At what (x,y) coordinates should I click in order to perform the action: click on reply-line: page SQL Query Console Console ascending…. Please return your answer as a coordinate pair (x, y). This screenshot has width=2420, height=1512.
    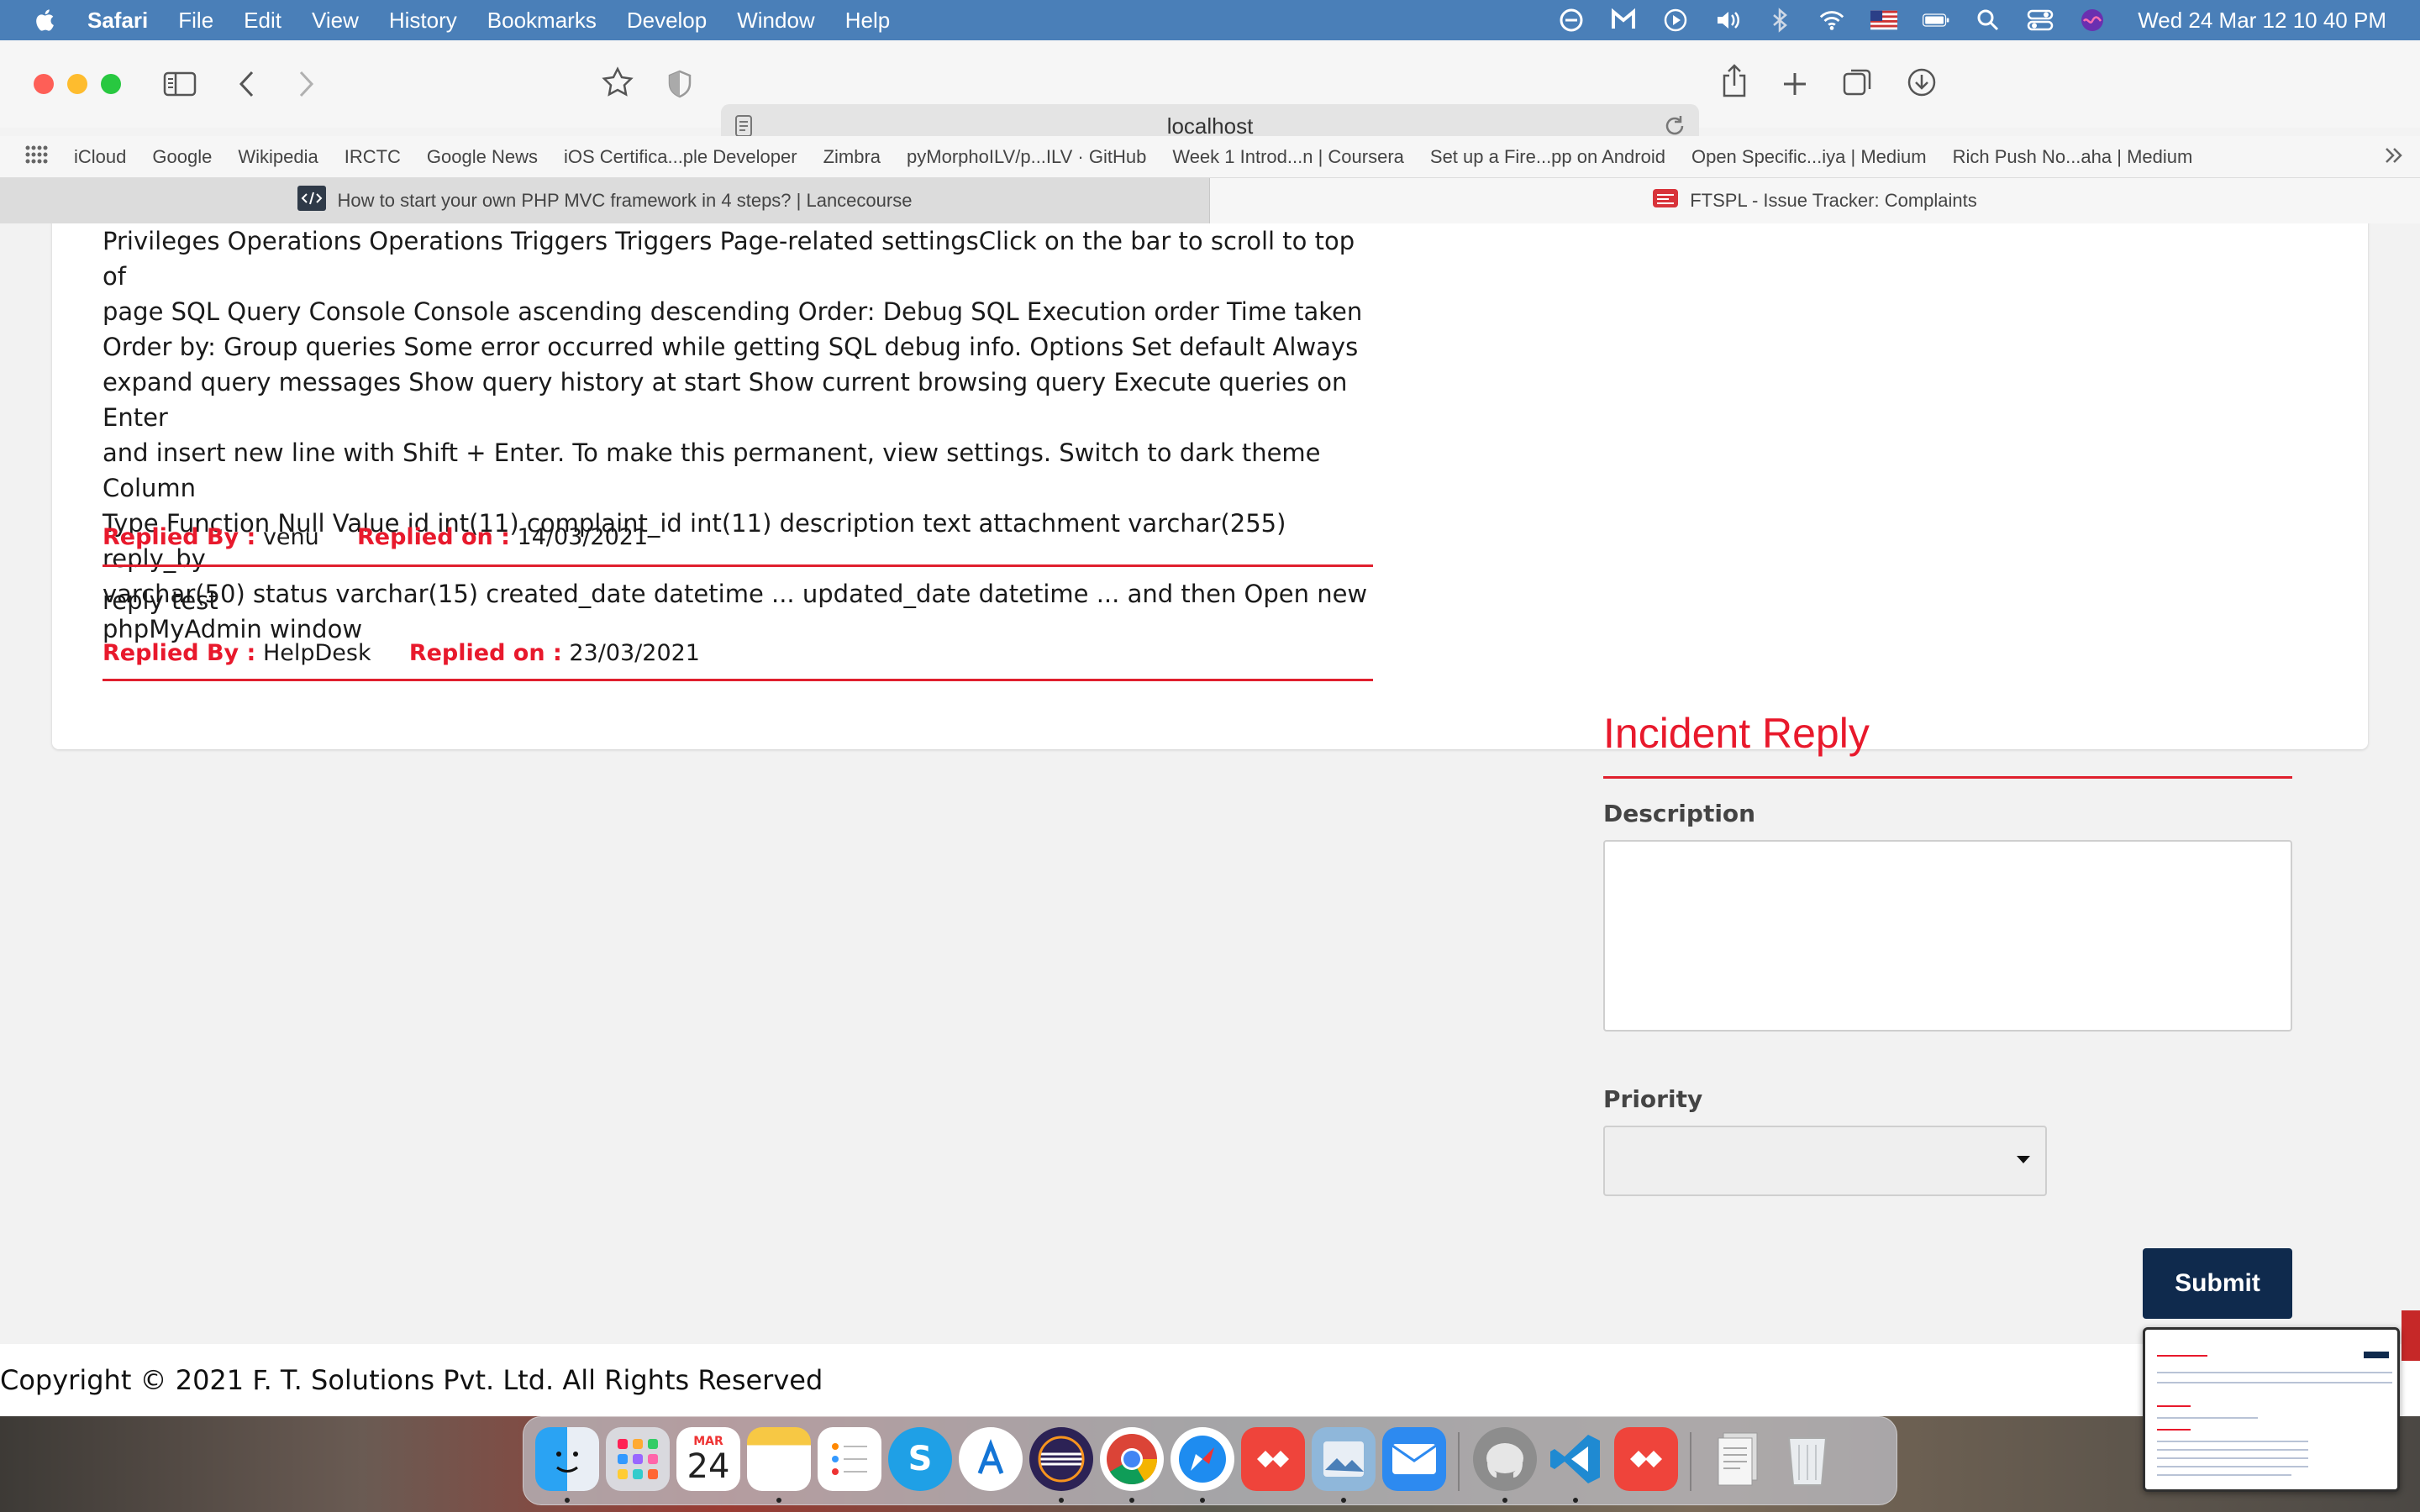
    Looking at the image, I should click on (733, 311).